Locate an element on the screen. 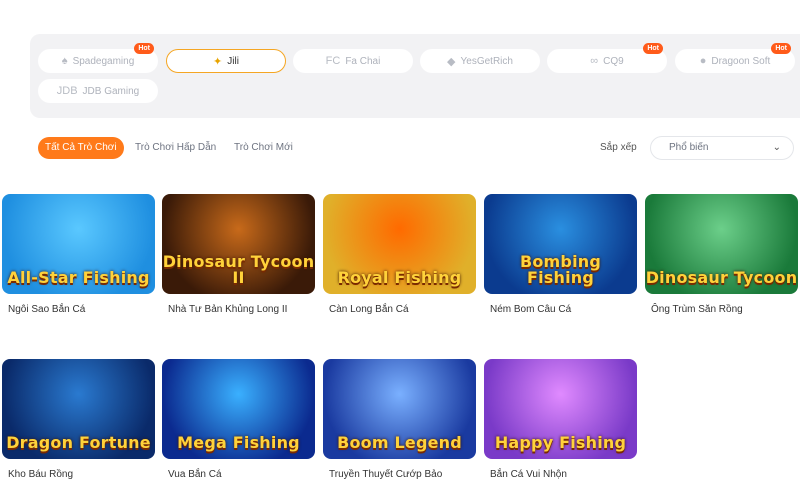 Image resolution: width=800 pixels, height=500 pixels. game-title: Vua Bắn Cá is located at coordinates (238, 474).